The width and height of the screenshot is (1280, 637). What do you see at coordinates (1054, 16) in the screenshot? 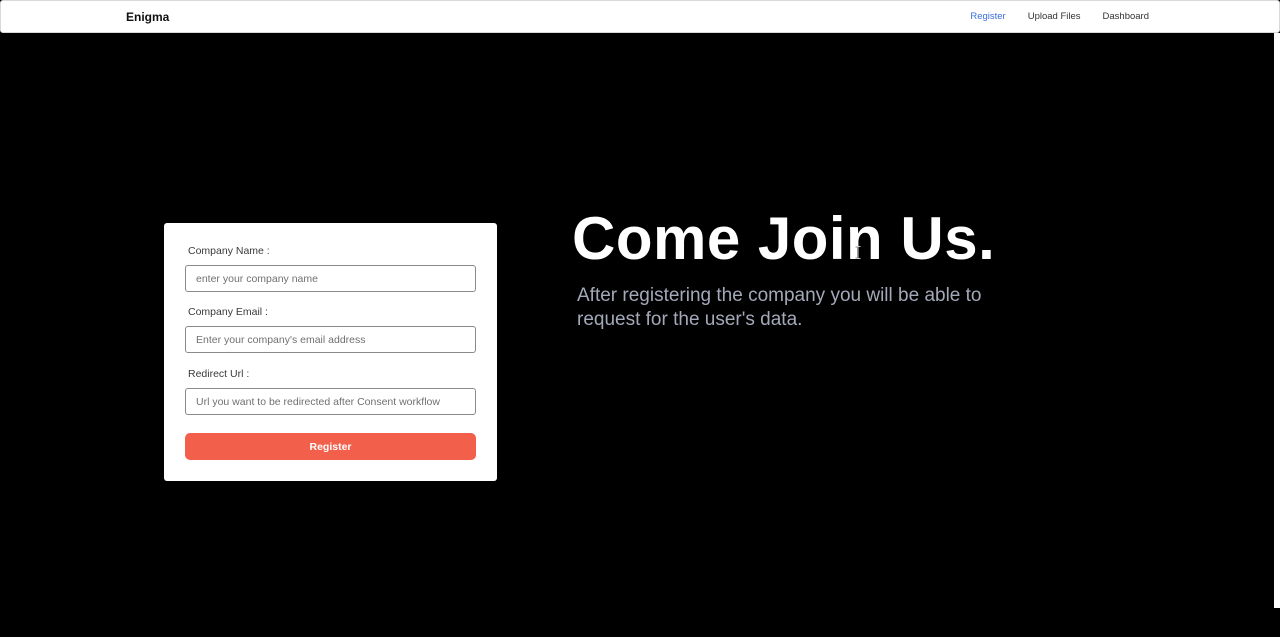
I see `nav-link-upload-files: Upload Files` at bounding box center [1054, 16].